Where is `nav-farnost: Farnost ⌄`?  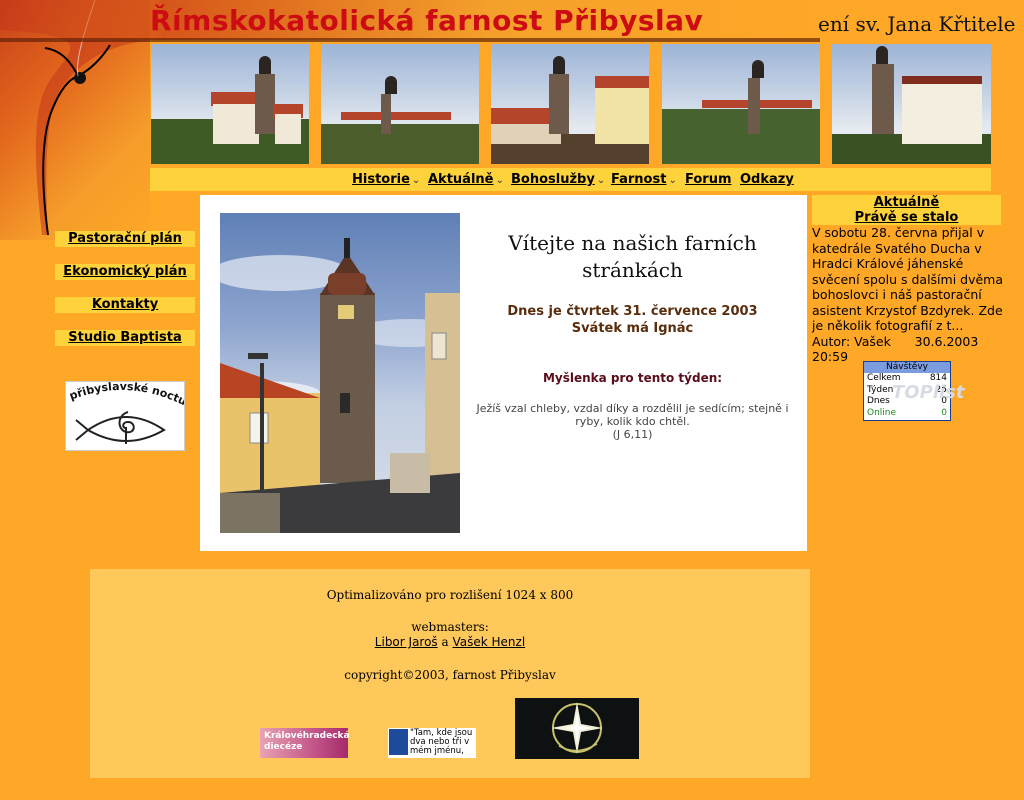
nav-farnost: Farnost ⌄ is located at coordinates (644, 180).